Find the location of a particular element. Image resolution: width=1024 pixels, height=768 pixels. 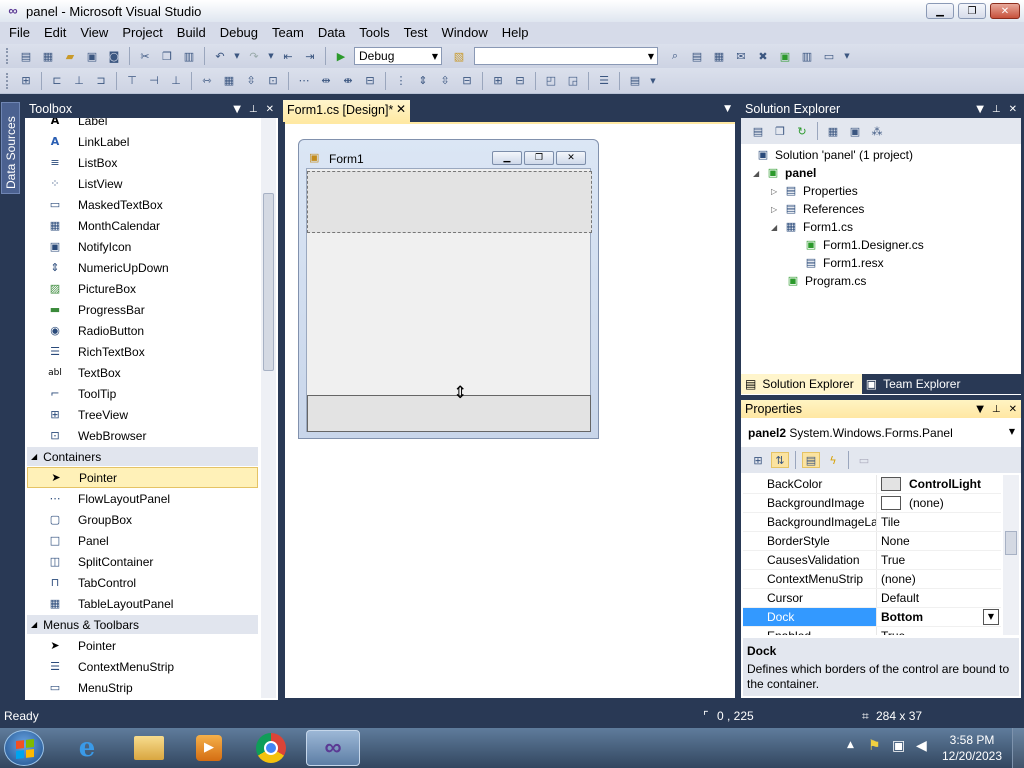

taskbar-file-explorer is located at coordinates (149, 748).